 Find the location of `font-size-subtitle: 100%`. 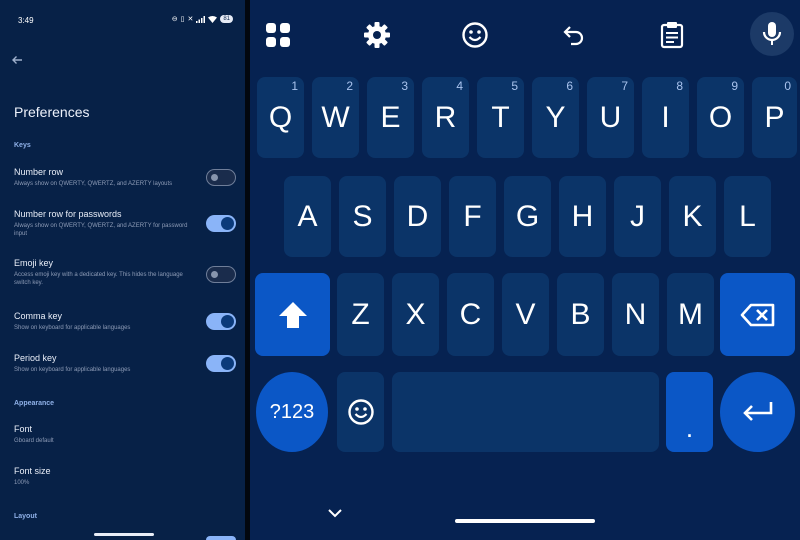

font-size-subtitle: 100% is located at coordinates (22, 483).